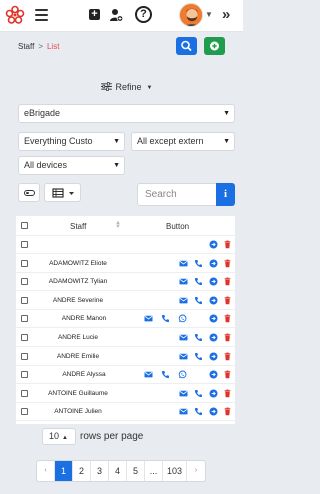  I want to click on search-button, so click(186, 46).